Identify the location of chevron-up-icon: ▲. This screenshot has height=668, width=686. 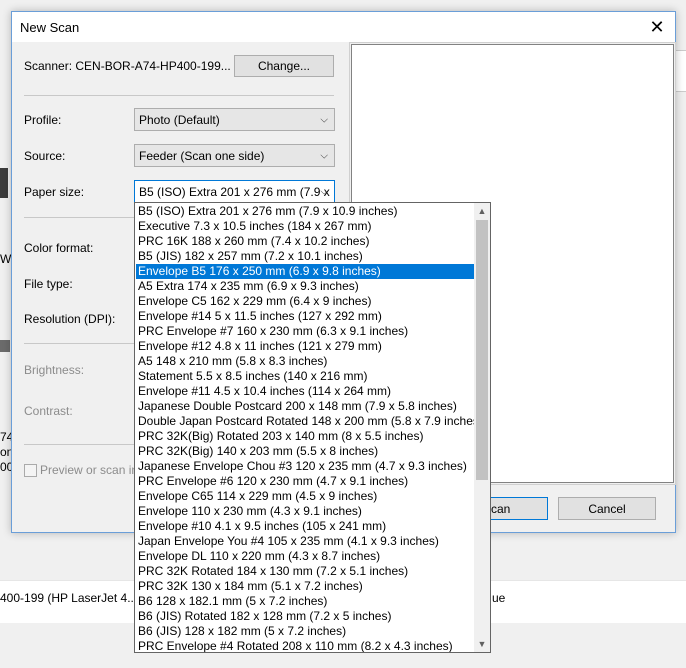
(482, 211).